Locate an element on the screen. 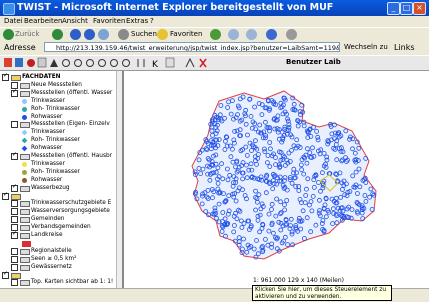  refresh-icon is located at coordinates (89, 34).